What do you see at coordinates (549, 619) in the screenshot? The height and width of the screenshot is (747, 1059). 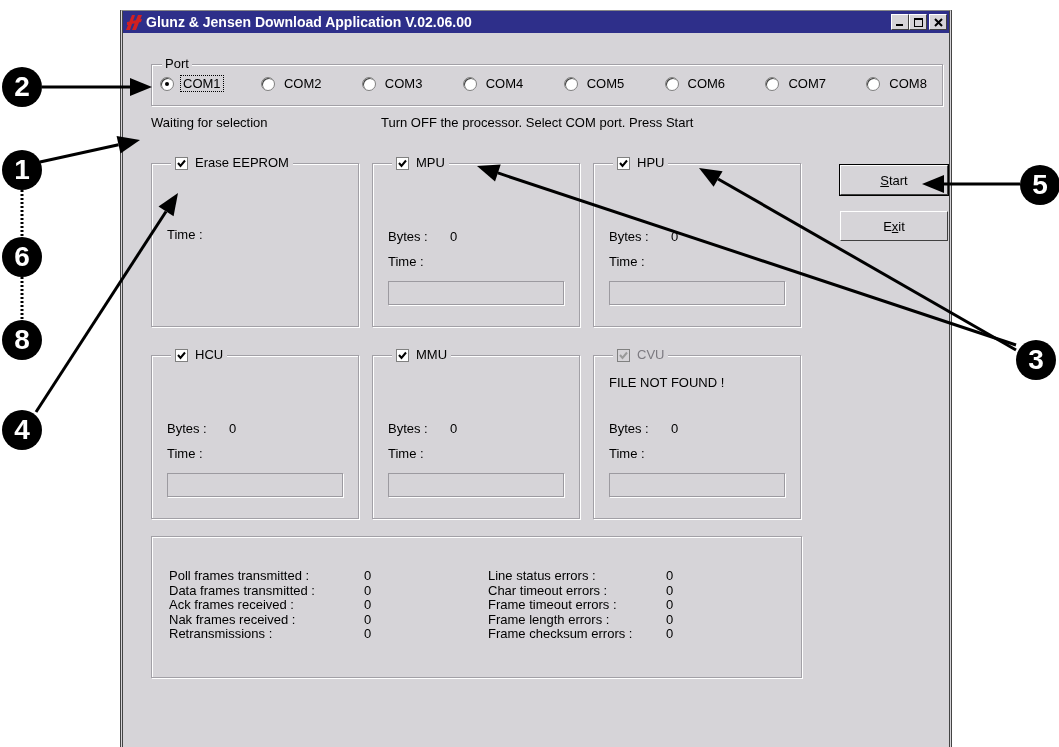 I see `stat-label: Frame length errors :` at bounding box center [549, 619].